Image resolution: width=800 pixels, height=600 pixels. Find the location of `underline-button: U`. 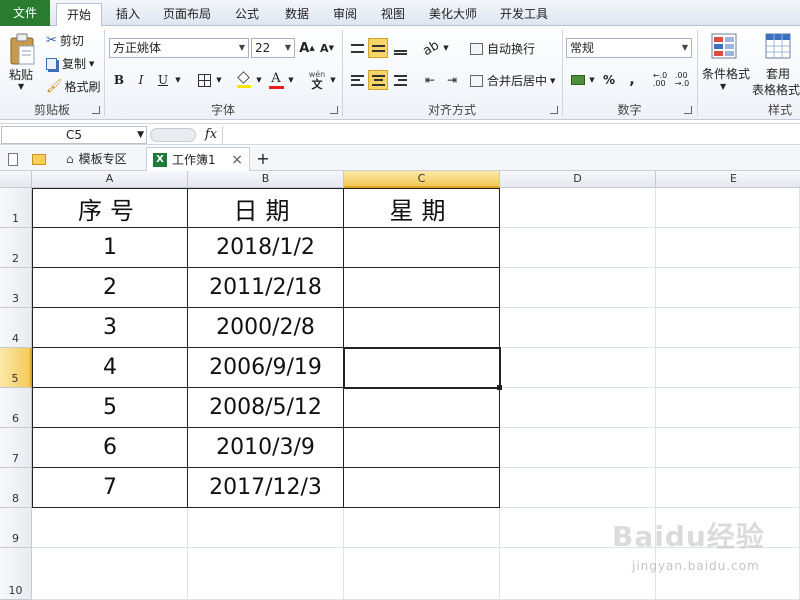

underline-button: U is located at coordinates (163, 80).